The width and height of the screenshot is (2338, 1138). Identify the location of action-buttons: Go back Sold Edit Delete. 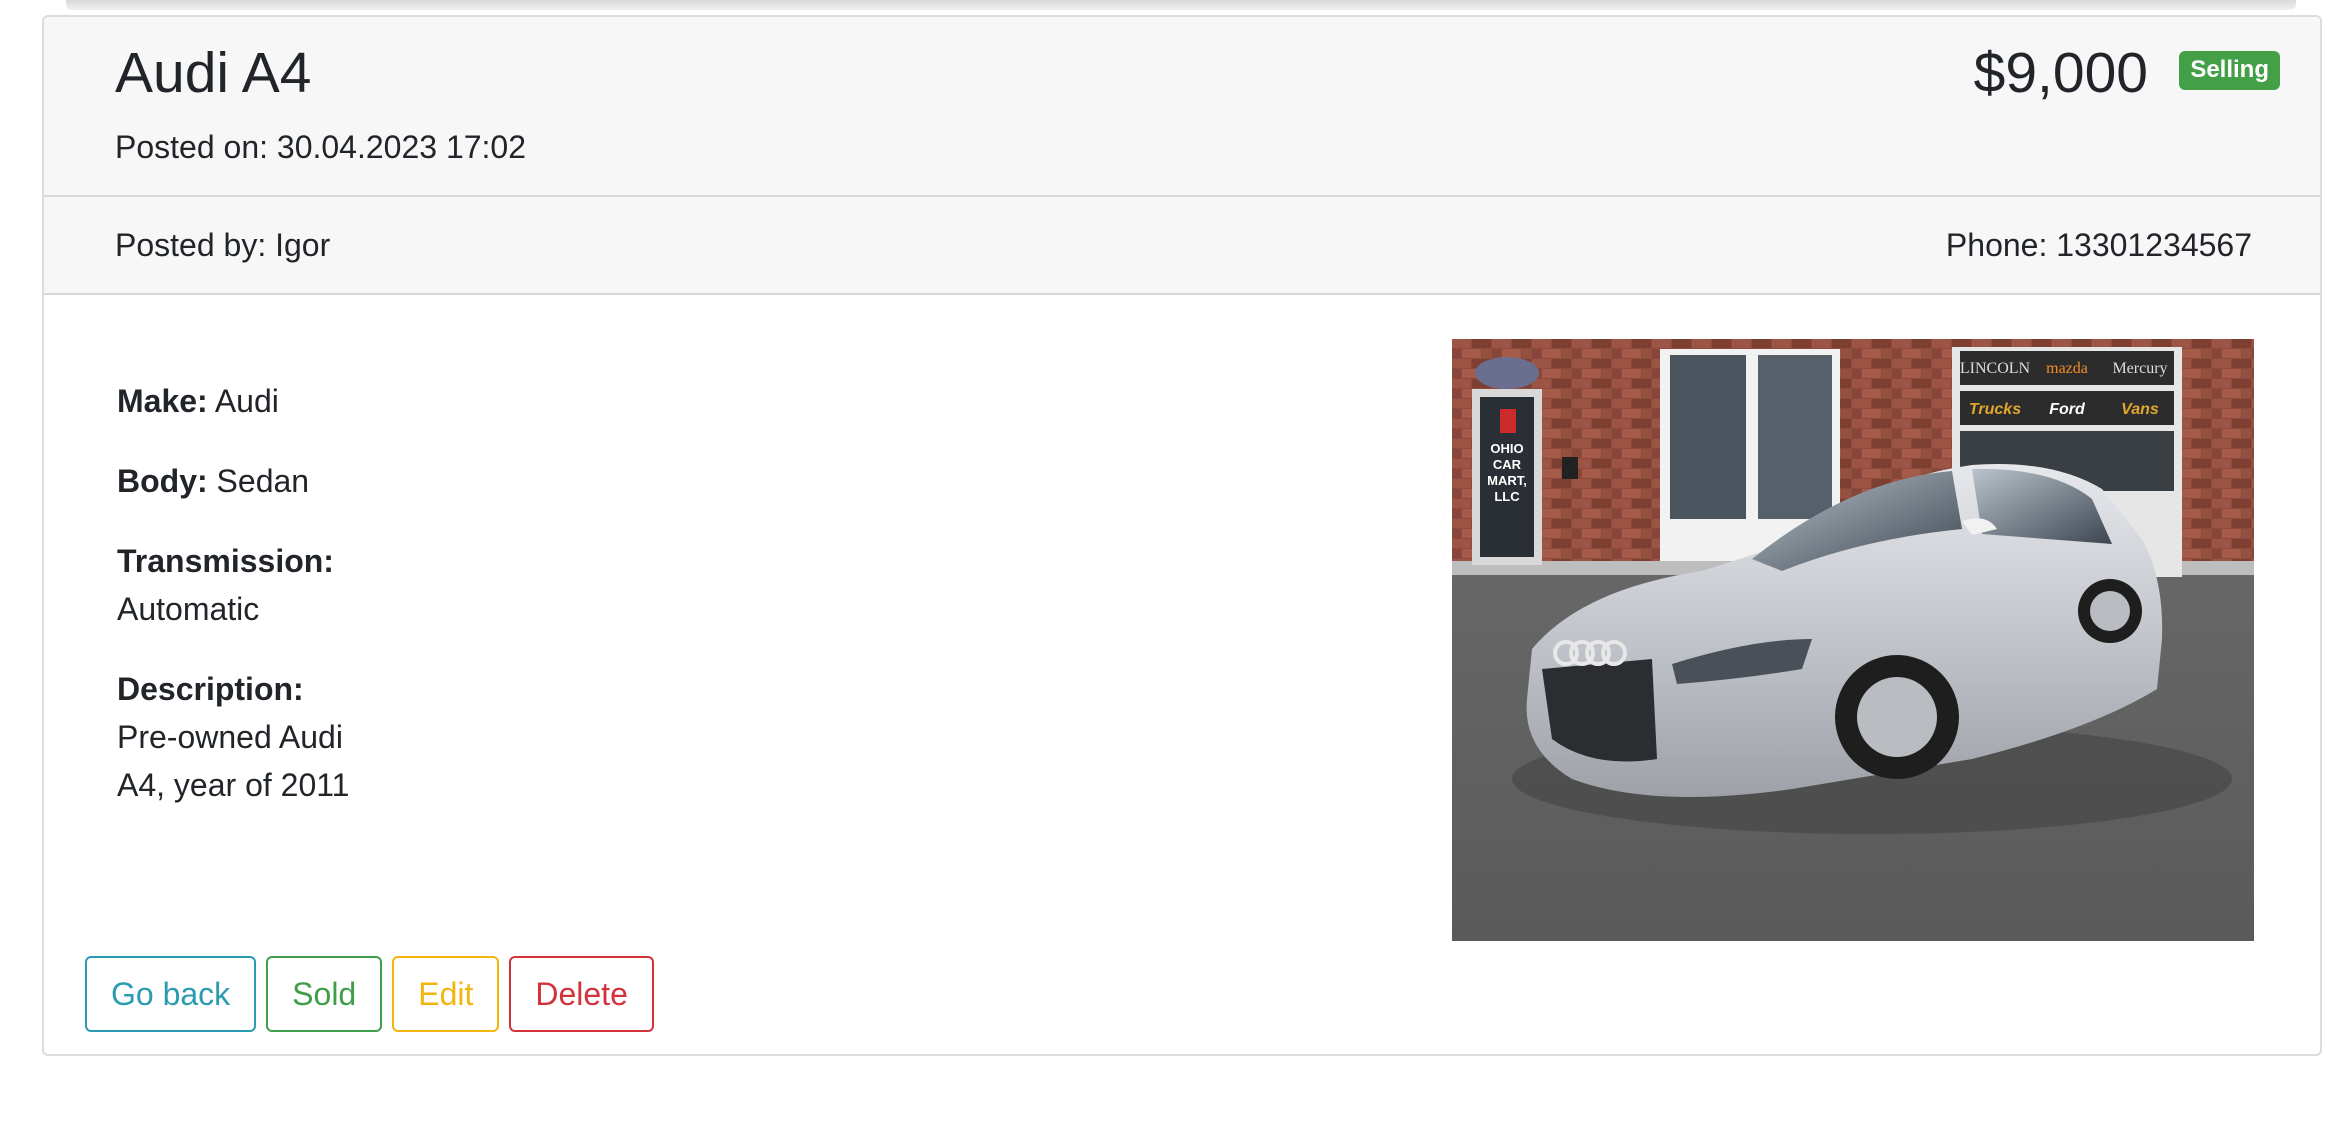
(369, 994).